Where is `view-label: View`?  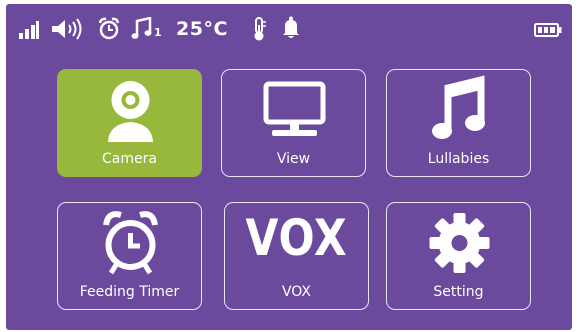
view-label: View is located at coordinates (293, 159).